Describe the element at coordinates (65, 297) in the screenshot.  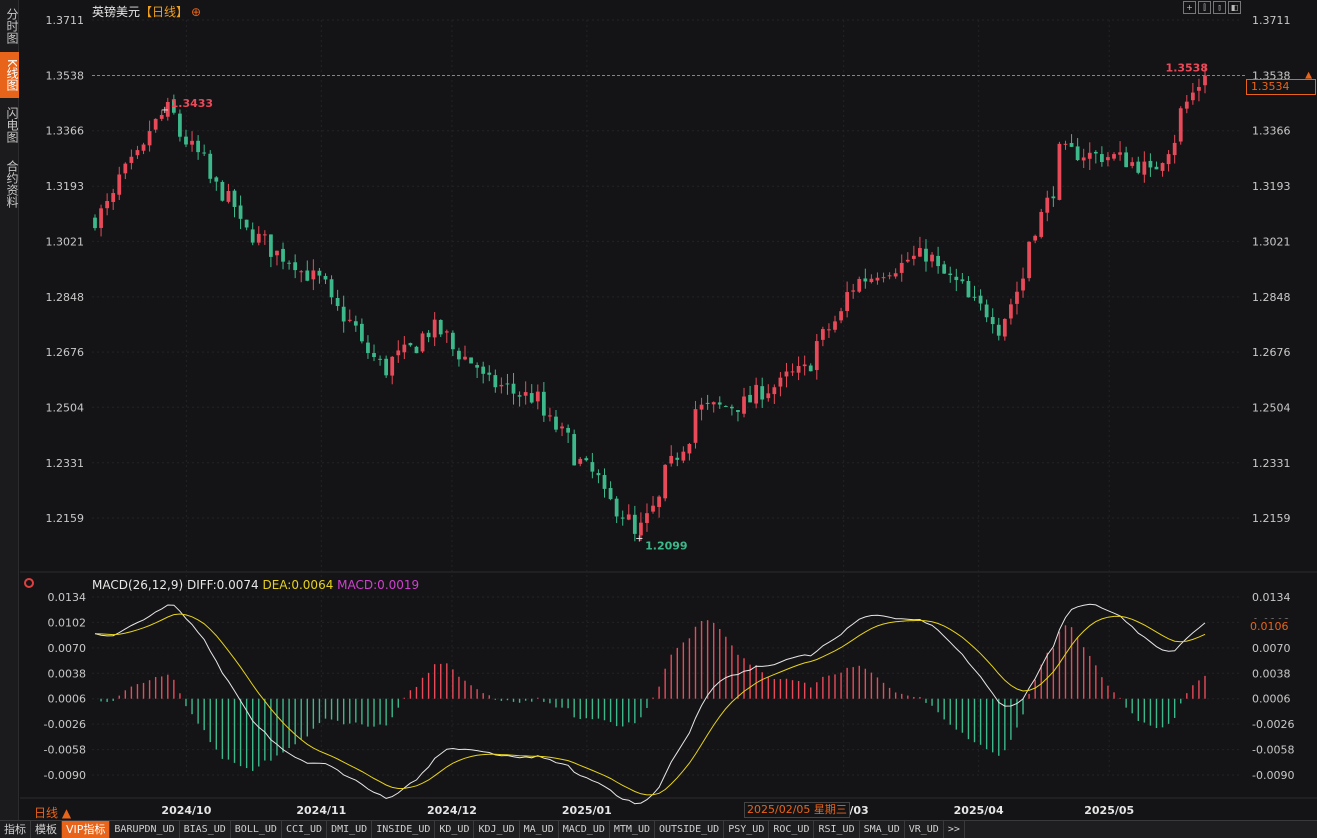
I see `price-tick-left: 1.2848` at that location.